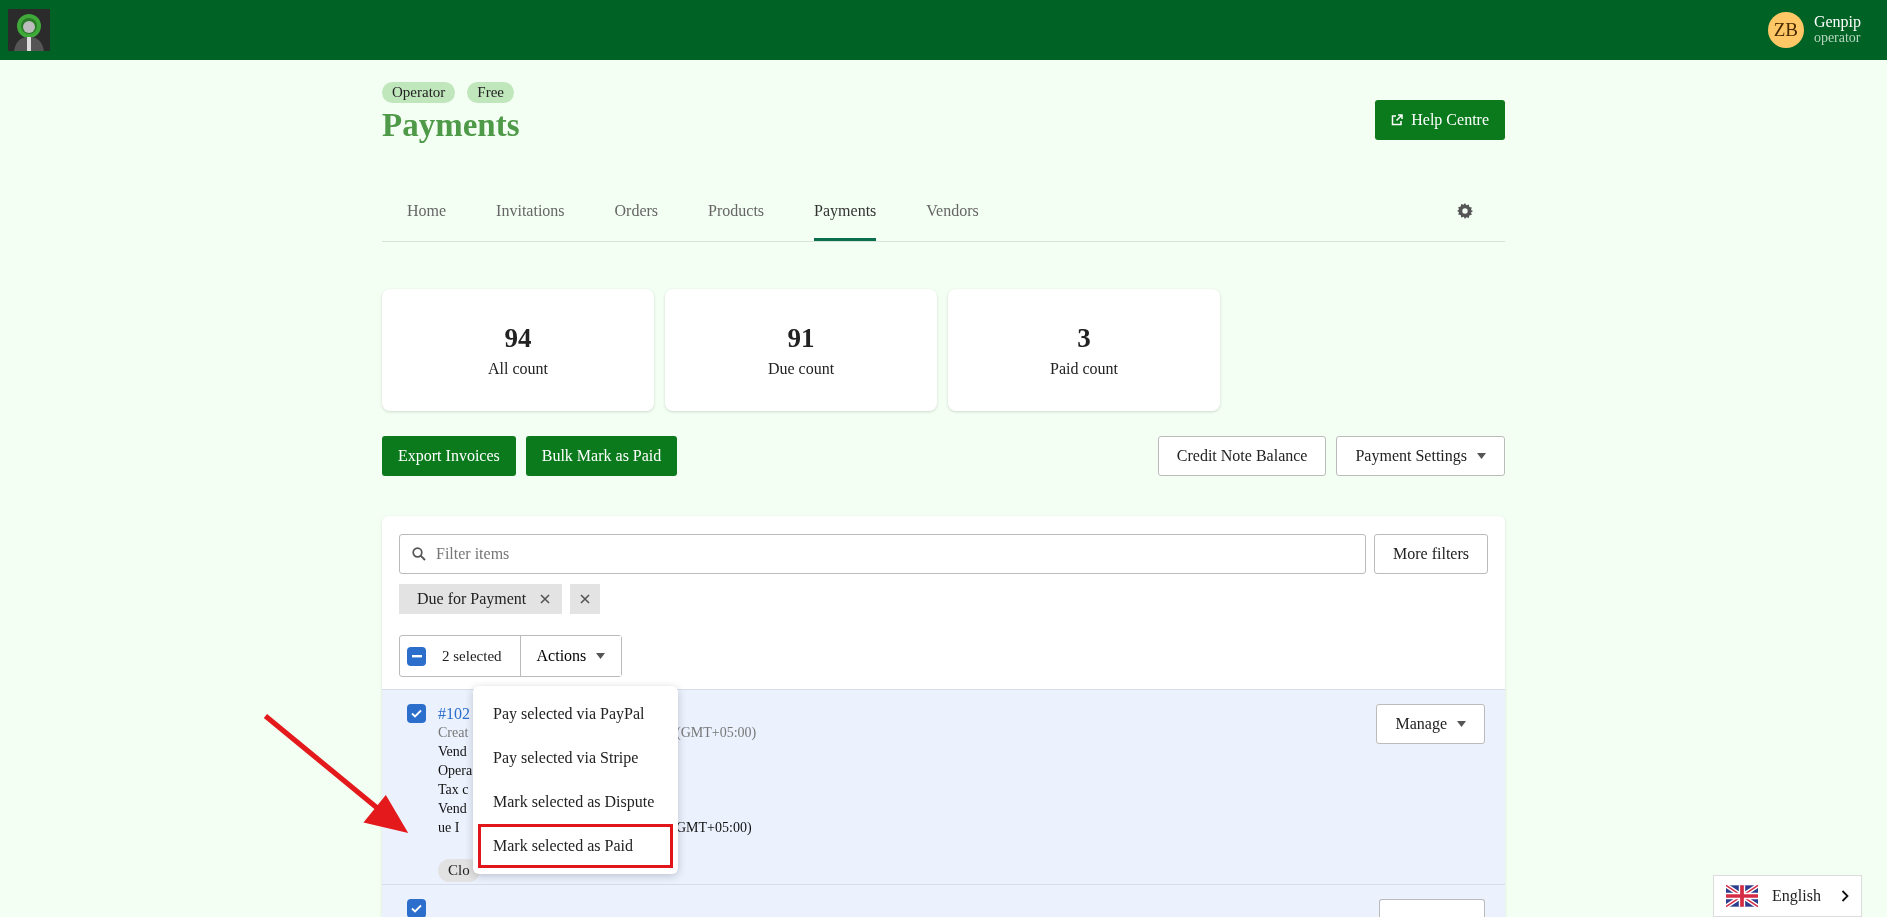 Image resolution: width=1887 pixels, height=917 pixels. What do you see at coordinates (472, 656) in the screenshot?
I see `selected-count: 2 selected` at bounding box center [472, 656].